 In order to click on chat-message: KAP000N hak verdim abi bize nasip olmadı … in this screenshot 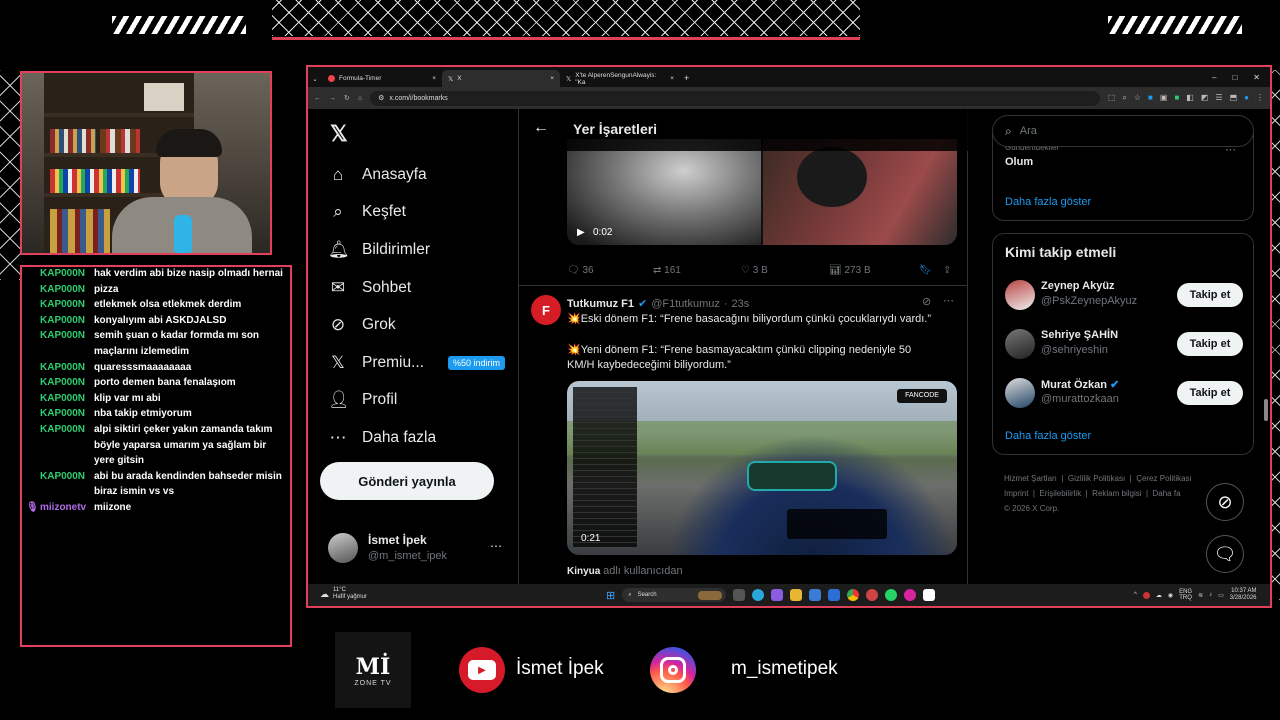, I will do `click(161, 273)`.